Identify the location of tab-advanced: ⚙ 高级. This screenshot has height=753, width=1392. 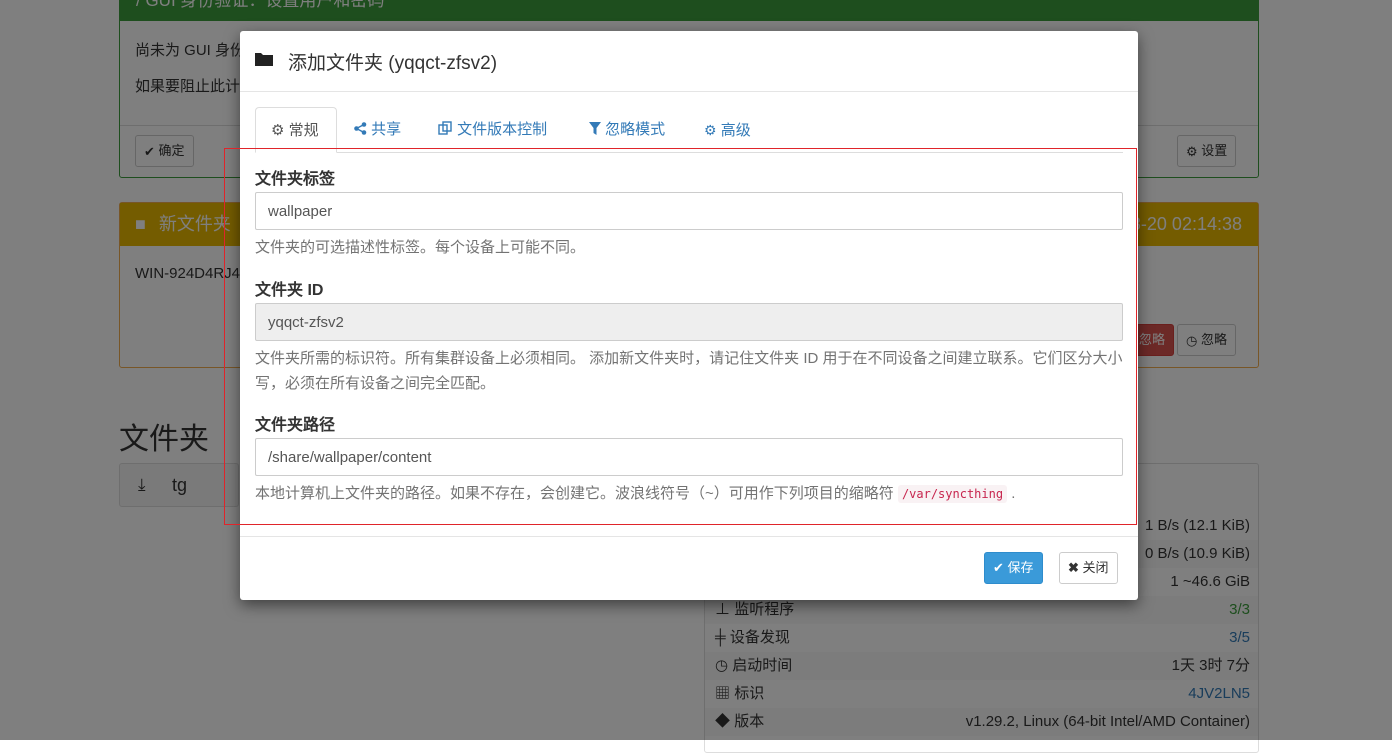
(727, 130).